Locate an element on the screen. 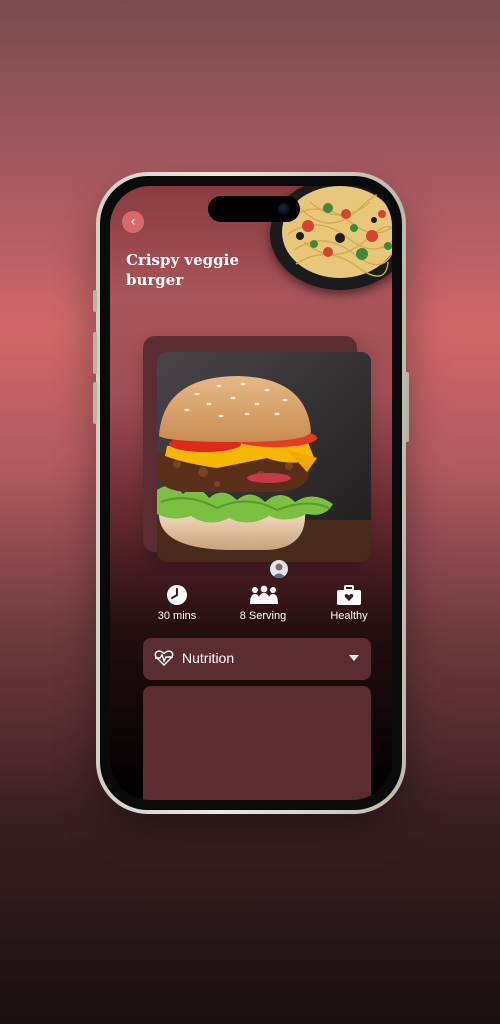 This screenshot has width=500, height=1024. people-icon is located at coordinates (263, 595).